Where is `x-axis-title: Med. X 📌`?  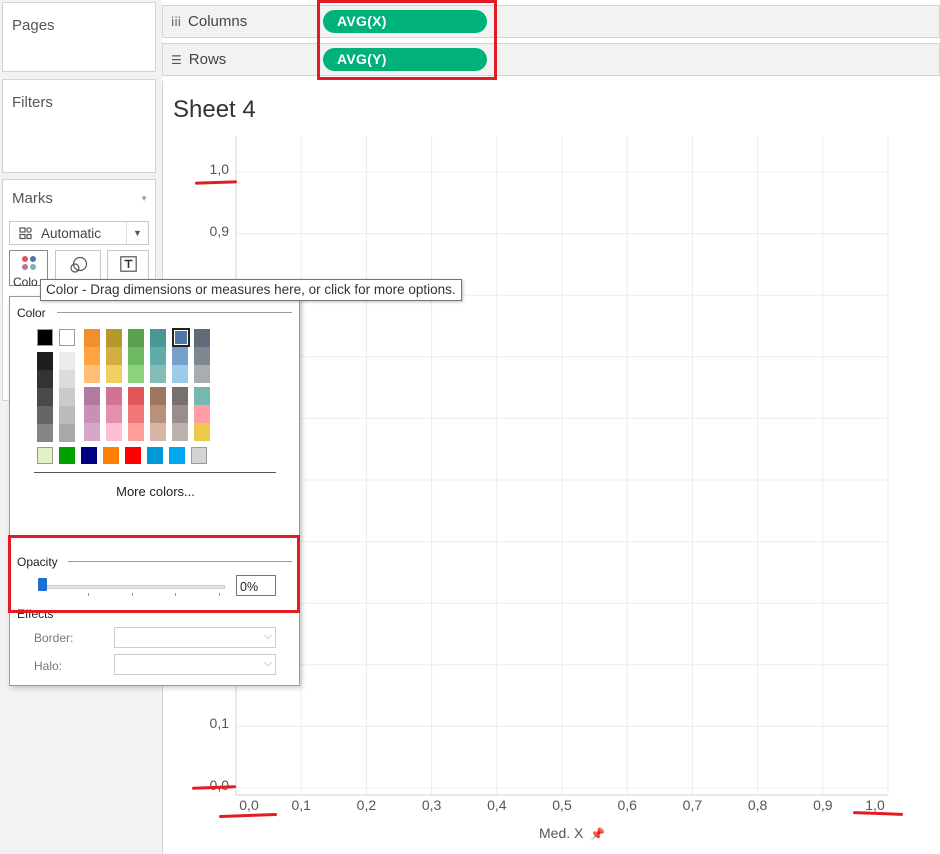
x-axis-title: Med. X 📌 is located at coordinates (572, 833).